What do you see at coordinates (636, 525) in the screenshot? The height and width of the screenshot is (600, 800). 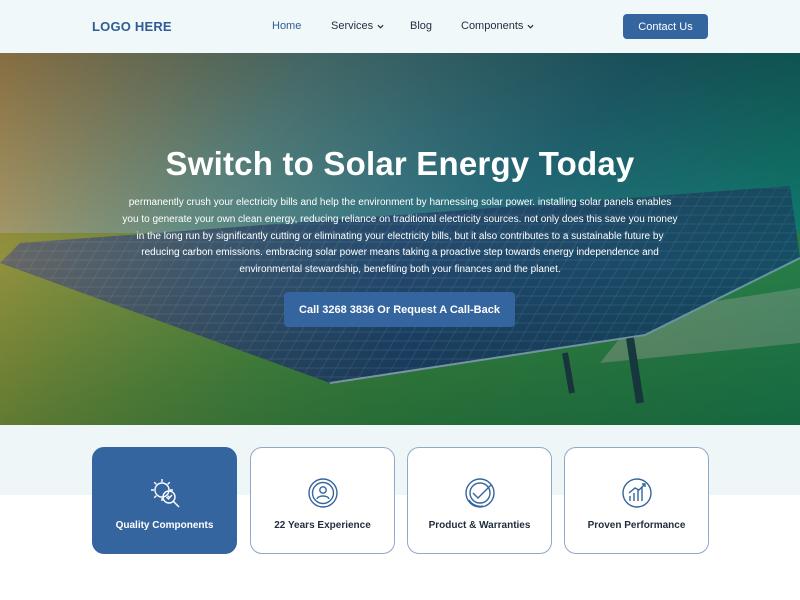 I see `feature-label: Proven Performance` at bounding box center [636, 525].